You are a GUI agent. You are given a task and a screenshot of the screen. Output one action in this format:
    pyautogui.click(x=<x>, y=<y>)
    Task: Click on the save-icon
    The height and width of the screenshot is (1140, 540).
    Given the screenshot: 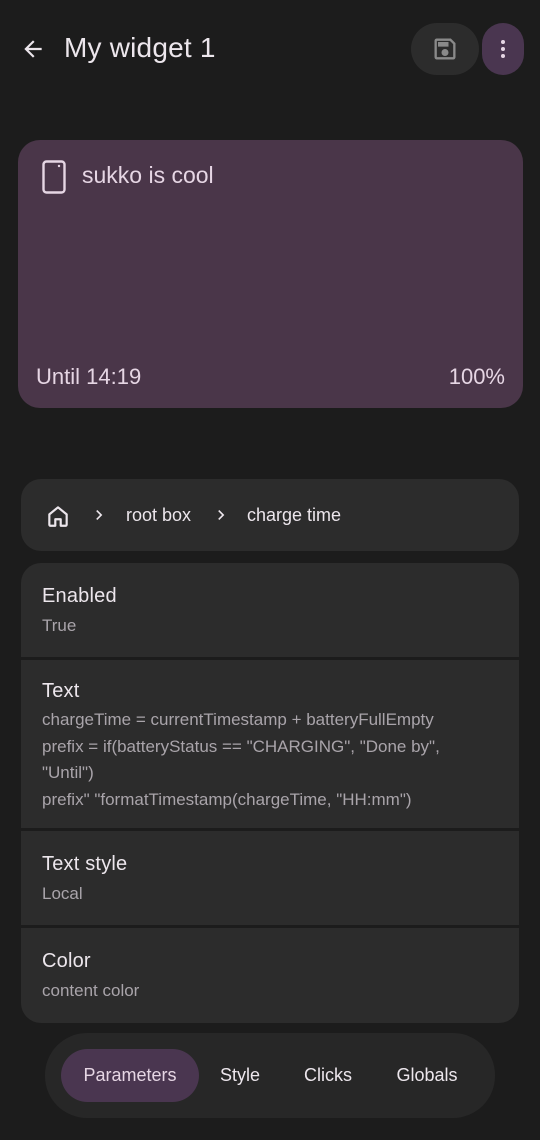 What is the action you would take?
    pyautogui.click(x=445, y=49)
    